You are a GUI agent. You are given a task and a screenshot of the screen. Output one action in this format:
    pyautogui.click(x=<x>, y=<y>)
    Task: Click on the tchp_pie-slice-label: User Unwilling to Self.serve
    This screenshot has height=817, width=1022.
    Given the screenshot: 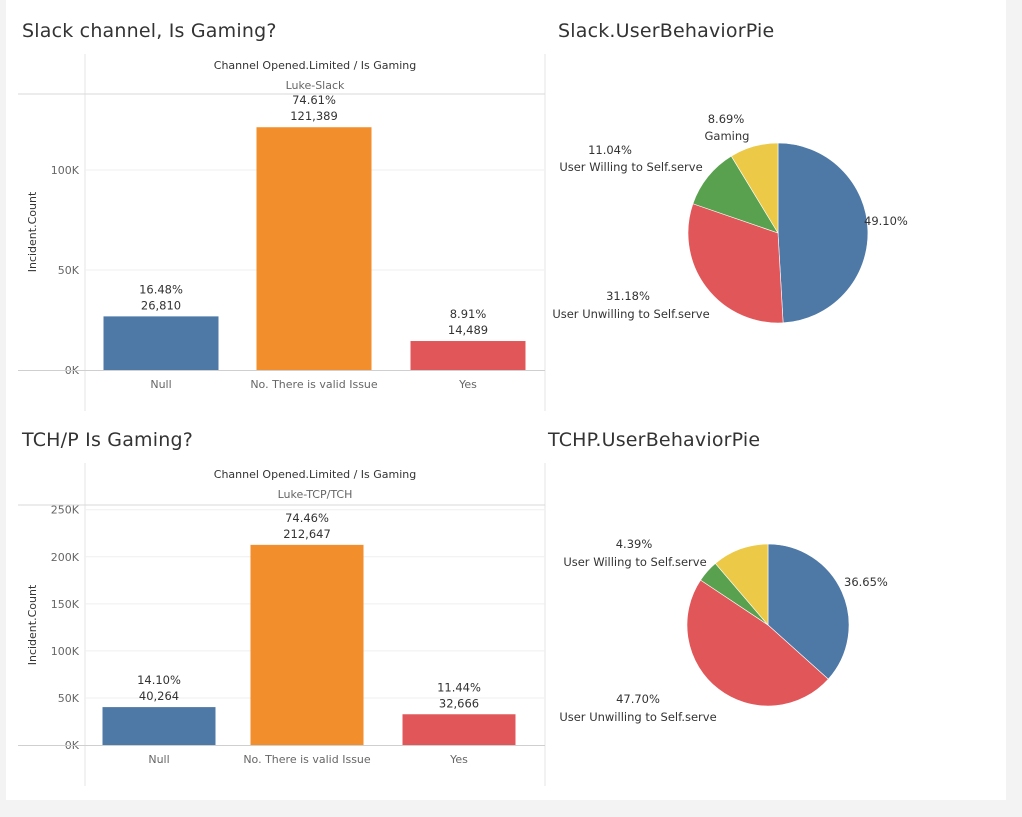 What is the action you would take?
    pyautogui.click(x=637, y=717)
    